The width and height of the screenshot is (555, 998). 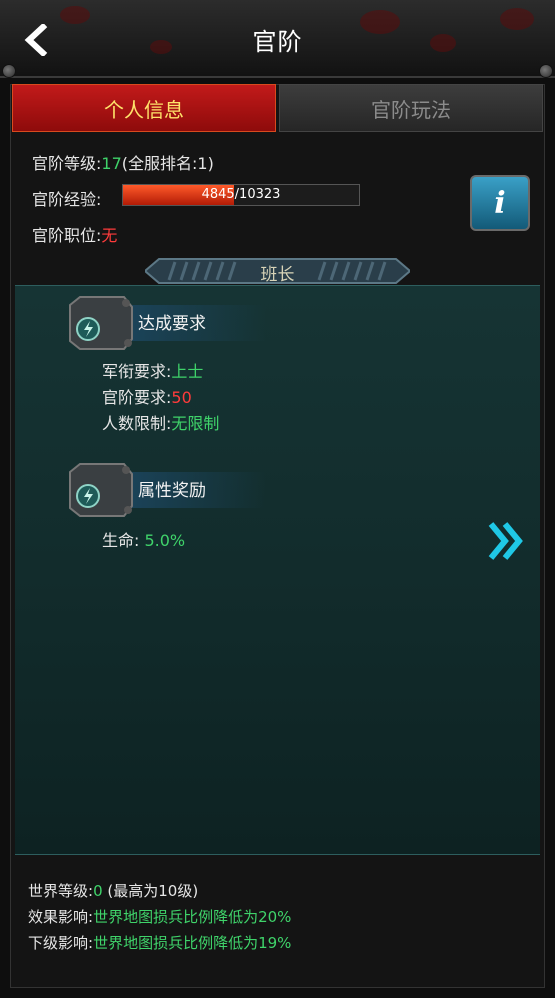 I want to click on info-icon: i, so click(x=500, y=203).